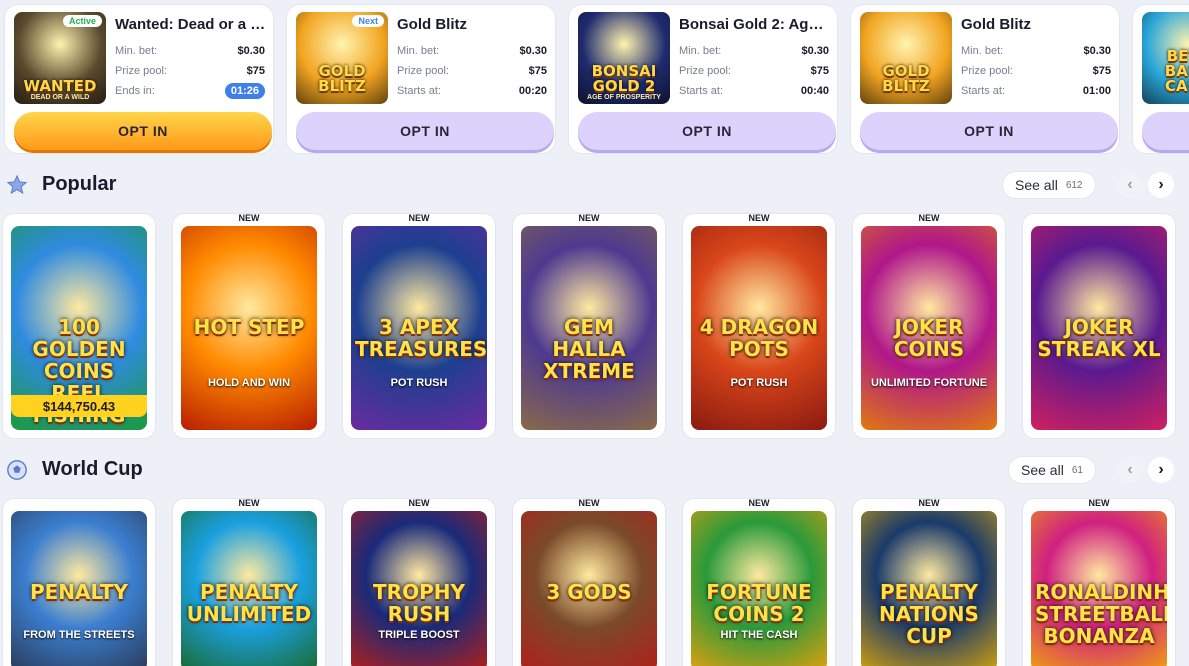  I want to click on game-thumbnail: RONALDINHO'S STREETBALL BONANZA, so click(1099, 588).